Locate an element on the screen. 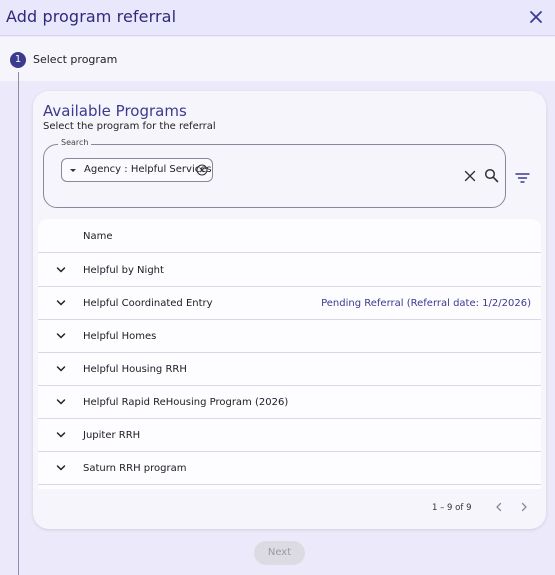  program-name: Jupiter RRH is located at coordinates (112, 435).